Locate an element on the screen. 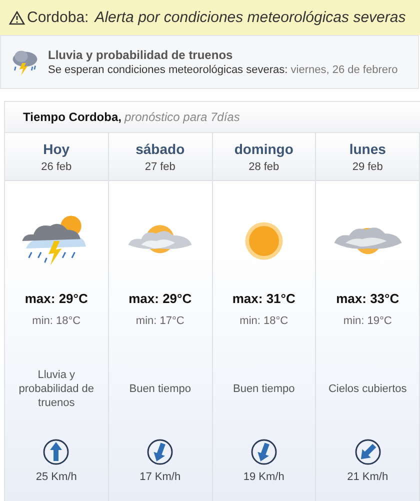  day-date: 27 feb is located at coordinates (160, 166).